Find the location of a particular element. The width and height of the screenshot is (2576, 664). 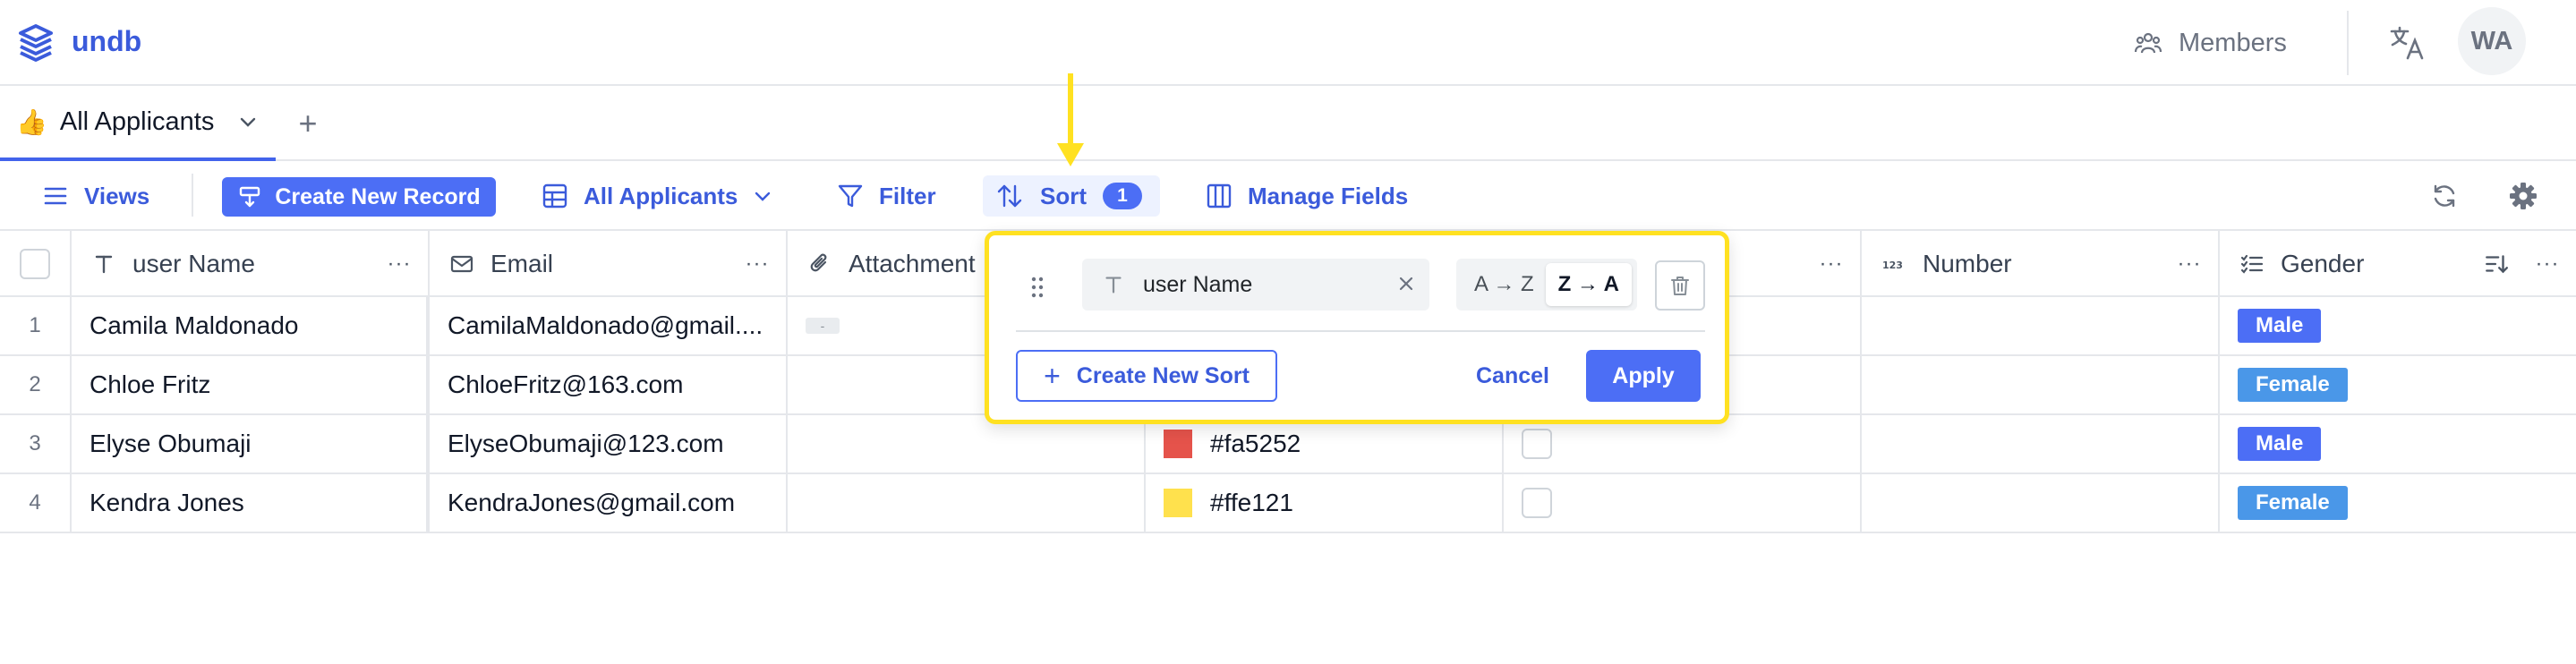

tab-label: All Applicants is located at coordinates (137, 121).